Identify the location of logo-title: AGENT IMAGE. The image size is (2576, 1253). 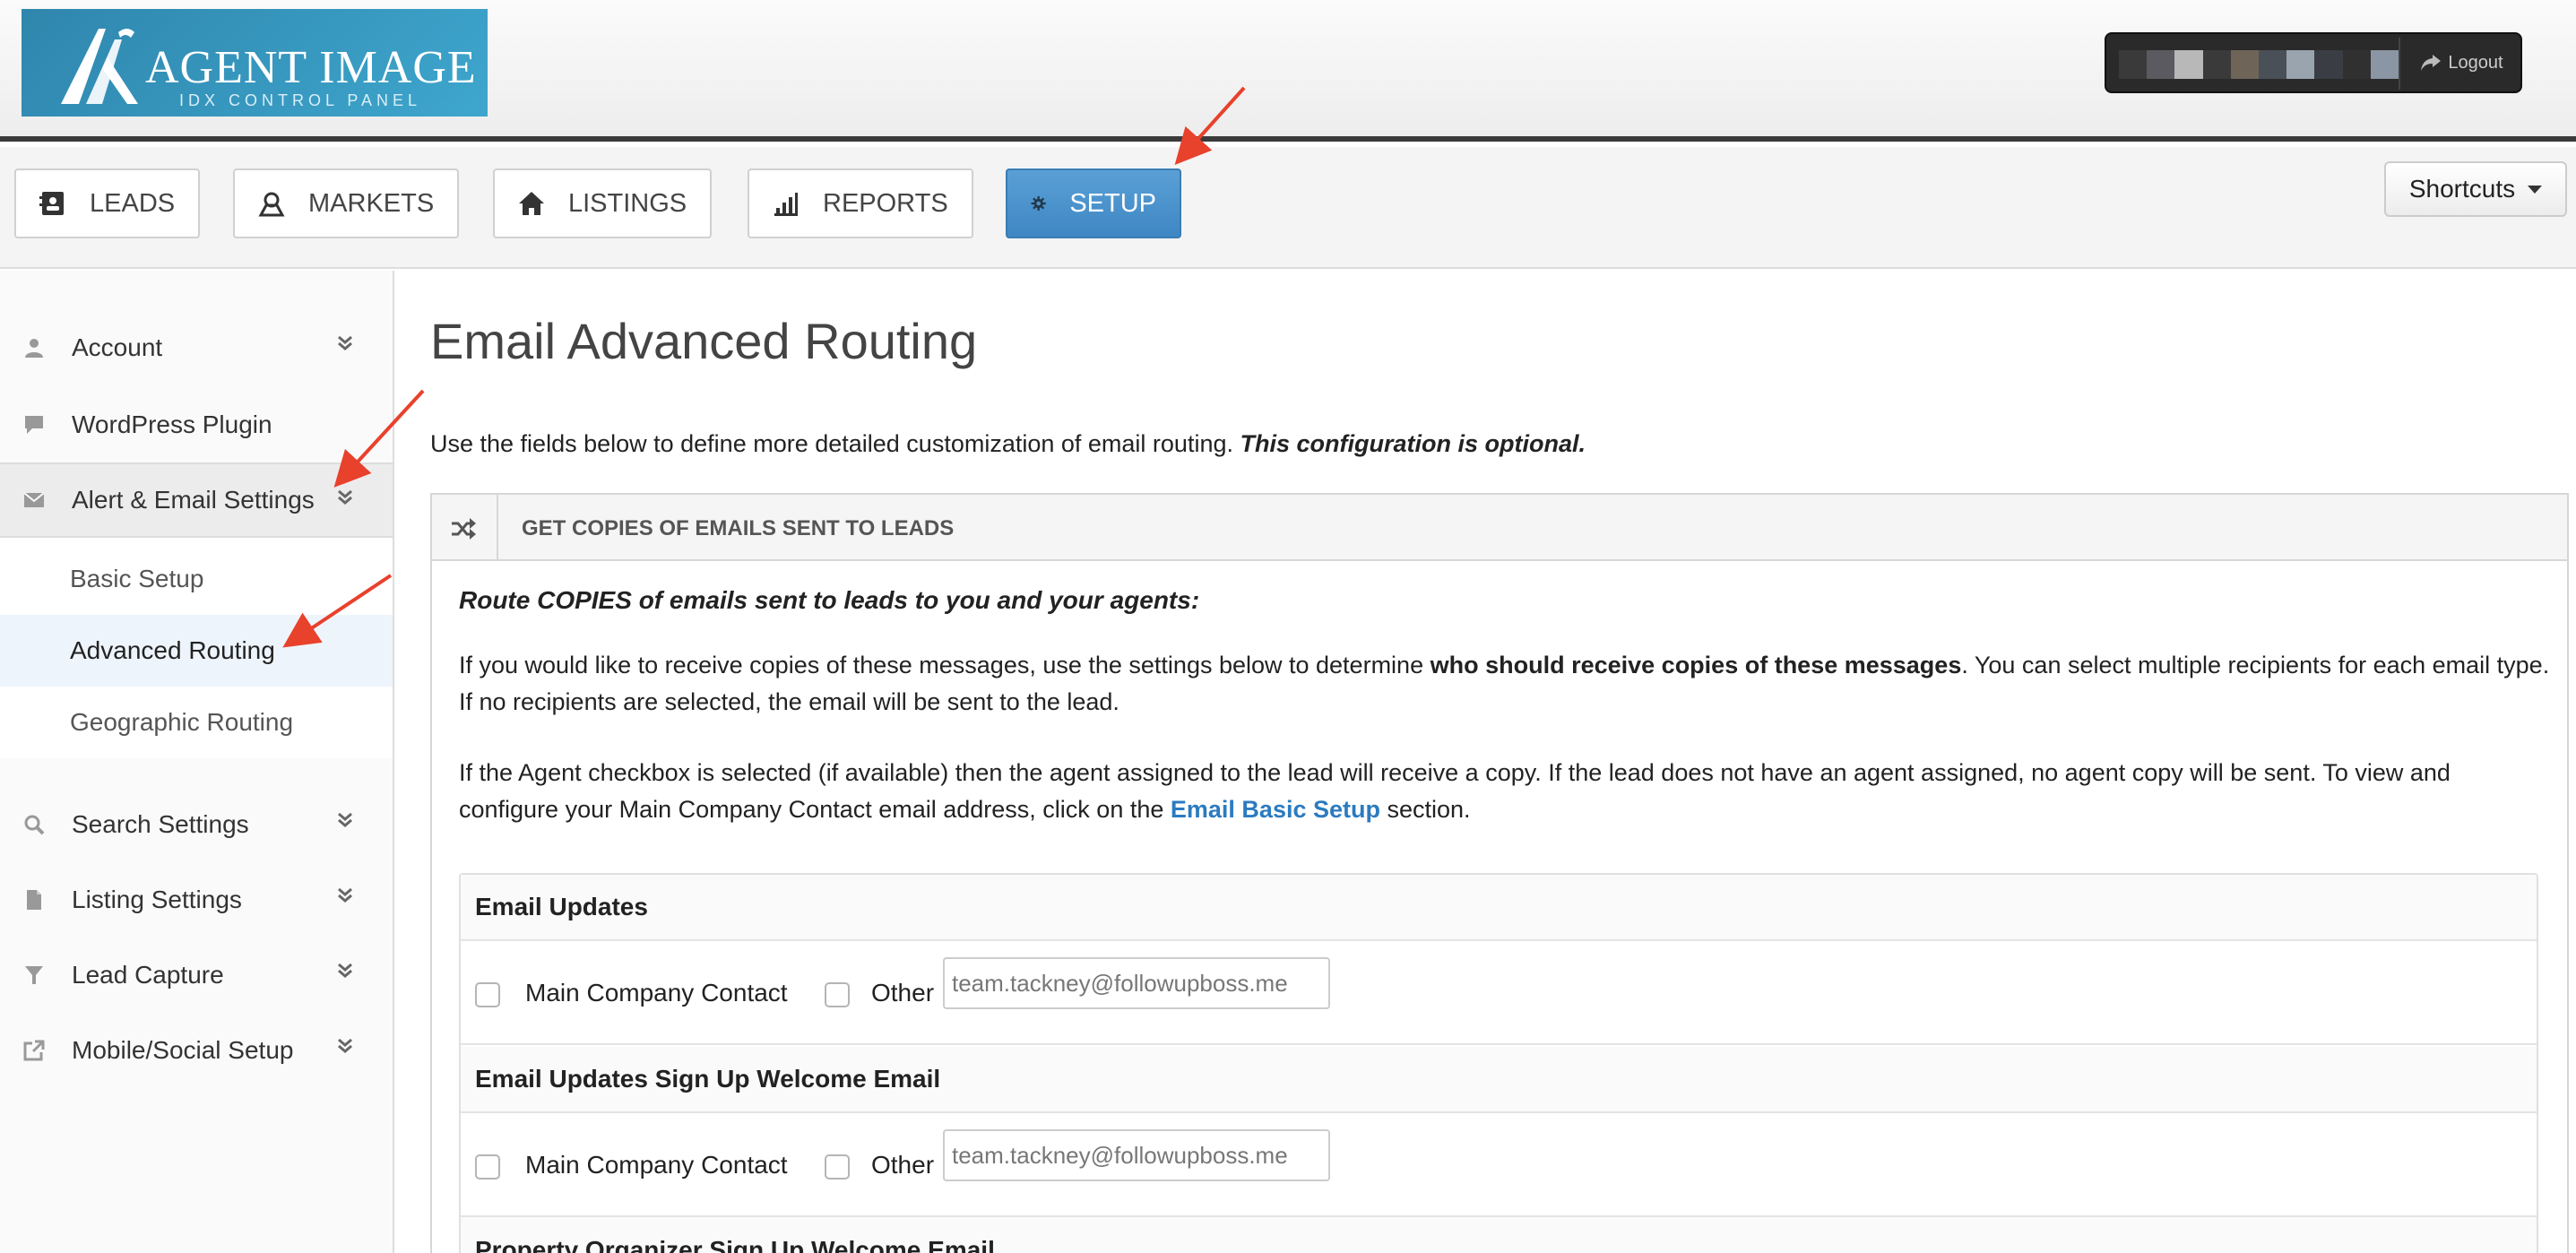
(311, 67).